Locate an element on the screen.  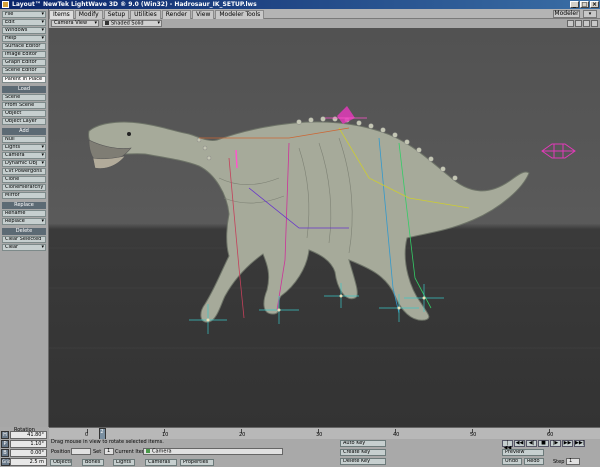
tab-menu-icon: ▾ is located at coordinates (590, 14).